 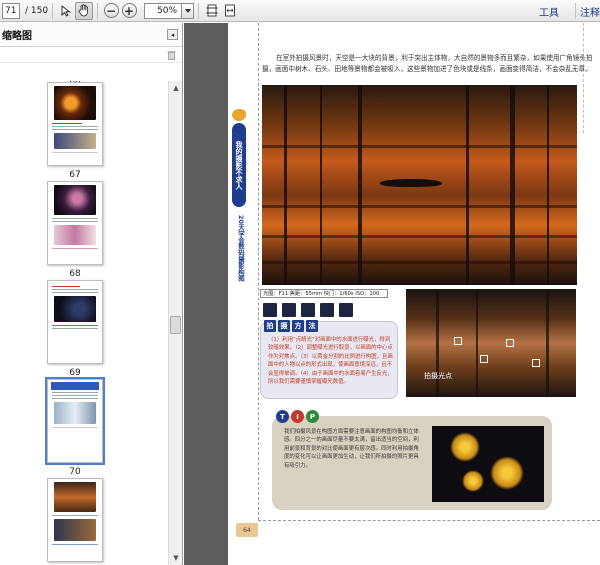 What do you see at coordinates (590, 11) in the screenshot?
I see `comments-link: 注释` at bounding box center [590, 11].